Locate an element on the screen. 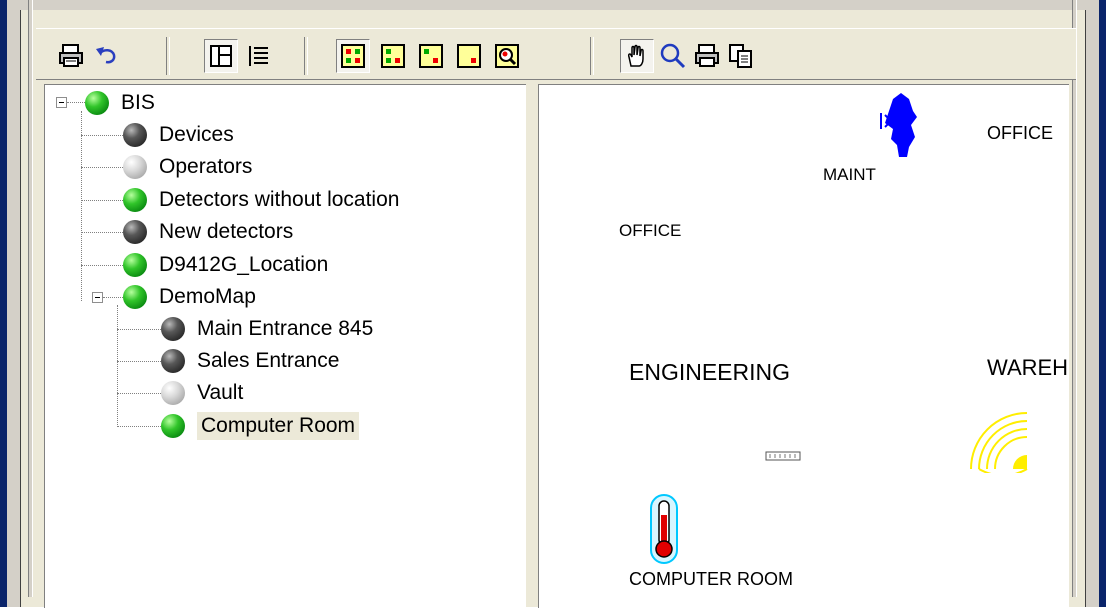 The height and width of the screenshot is (608, 1106). tree-node-computer-room: Computer Room is located at coordinates (260, 426).